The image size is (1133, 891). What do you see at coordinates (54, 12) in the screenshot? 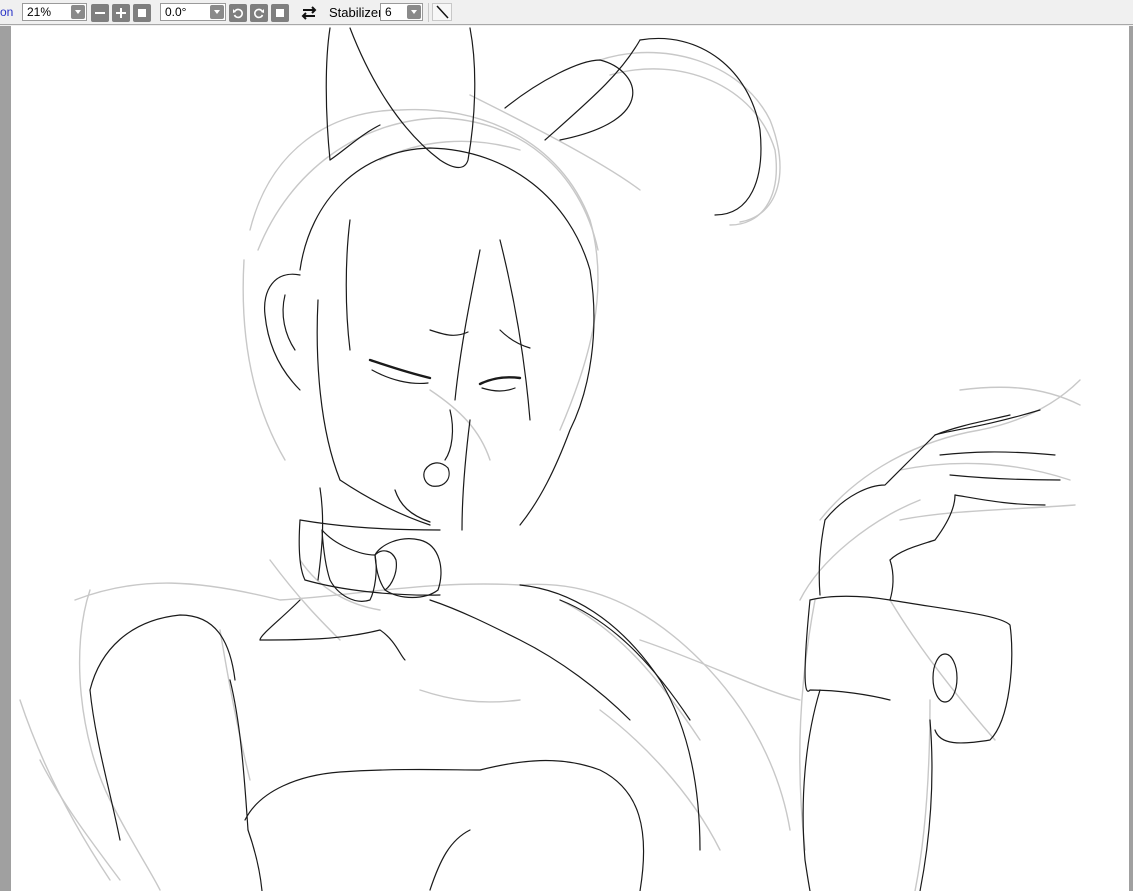
I see `zoom-dropdown: 21%` at bounding box center [54, 12].